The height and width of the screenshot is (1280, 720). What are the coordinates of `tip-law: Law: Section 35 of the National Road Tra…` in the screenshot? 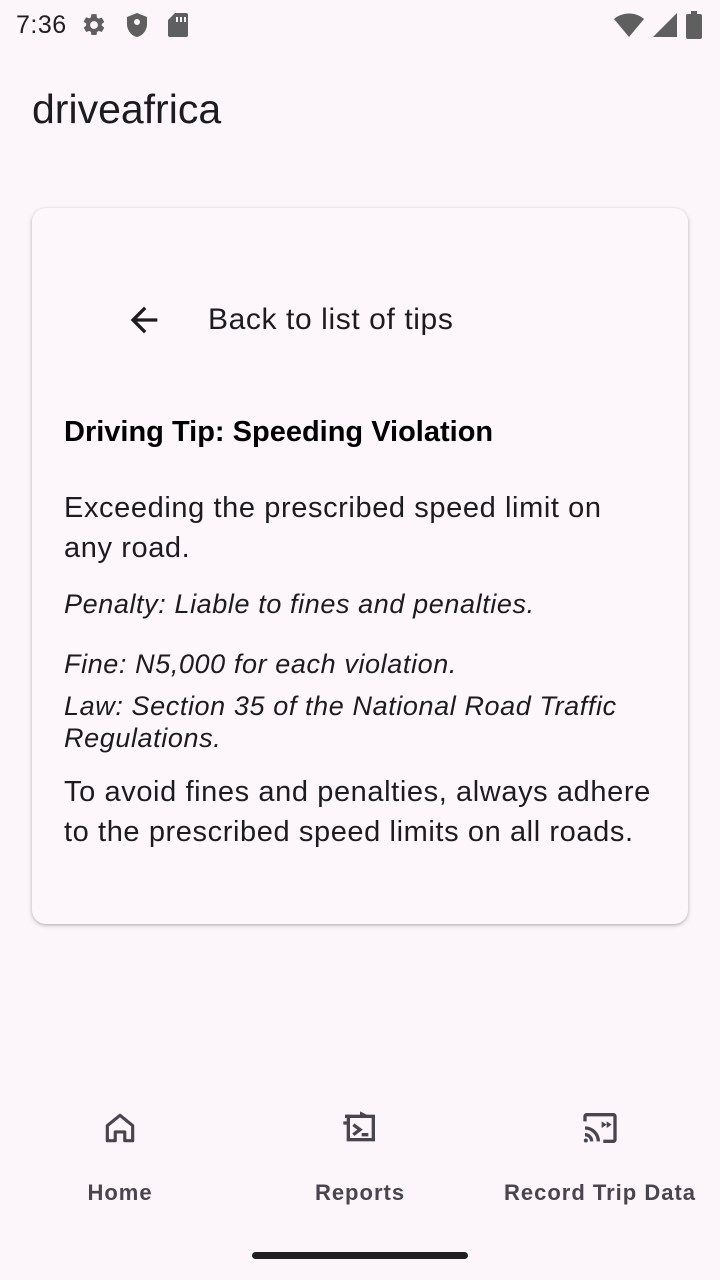 It's located at (340, 722).